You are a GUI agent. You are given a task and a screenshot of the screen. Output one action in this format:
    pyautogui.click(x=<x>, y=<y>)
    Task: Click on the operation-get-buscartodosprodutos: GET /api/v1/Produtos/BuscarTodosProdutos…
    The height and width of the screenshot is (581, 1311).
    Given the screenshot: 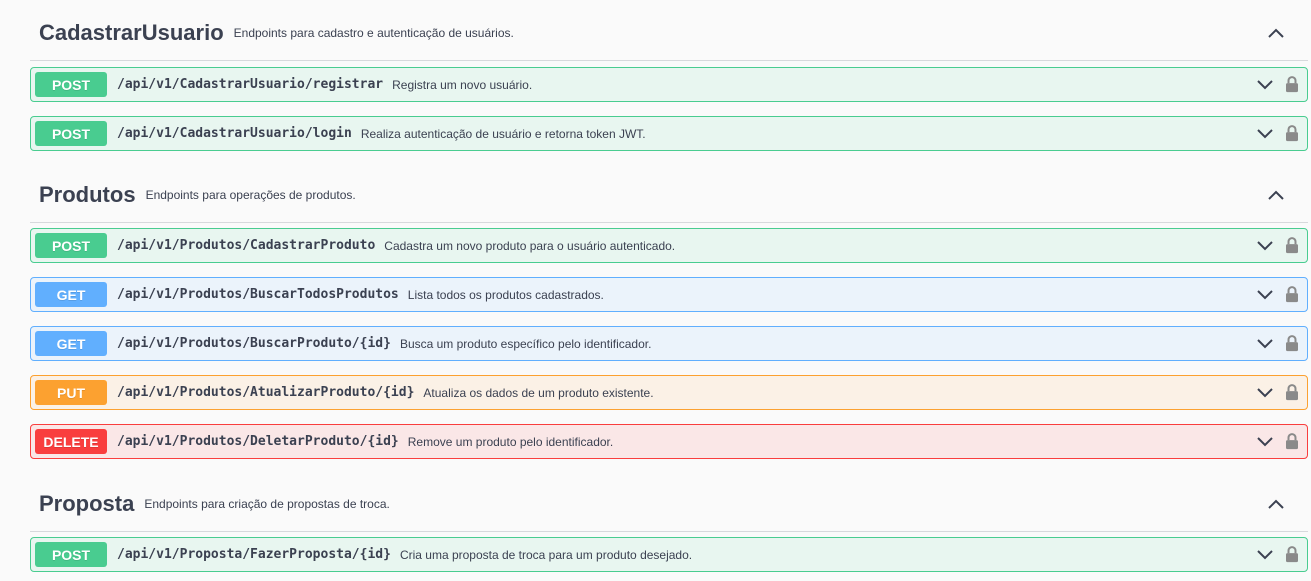 What is the action you would take?
    pyautogui.click(x=669, y=294)
    